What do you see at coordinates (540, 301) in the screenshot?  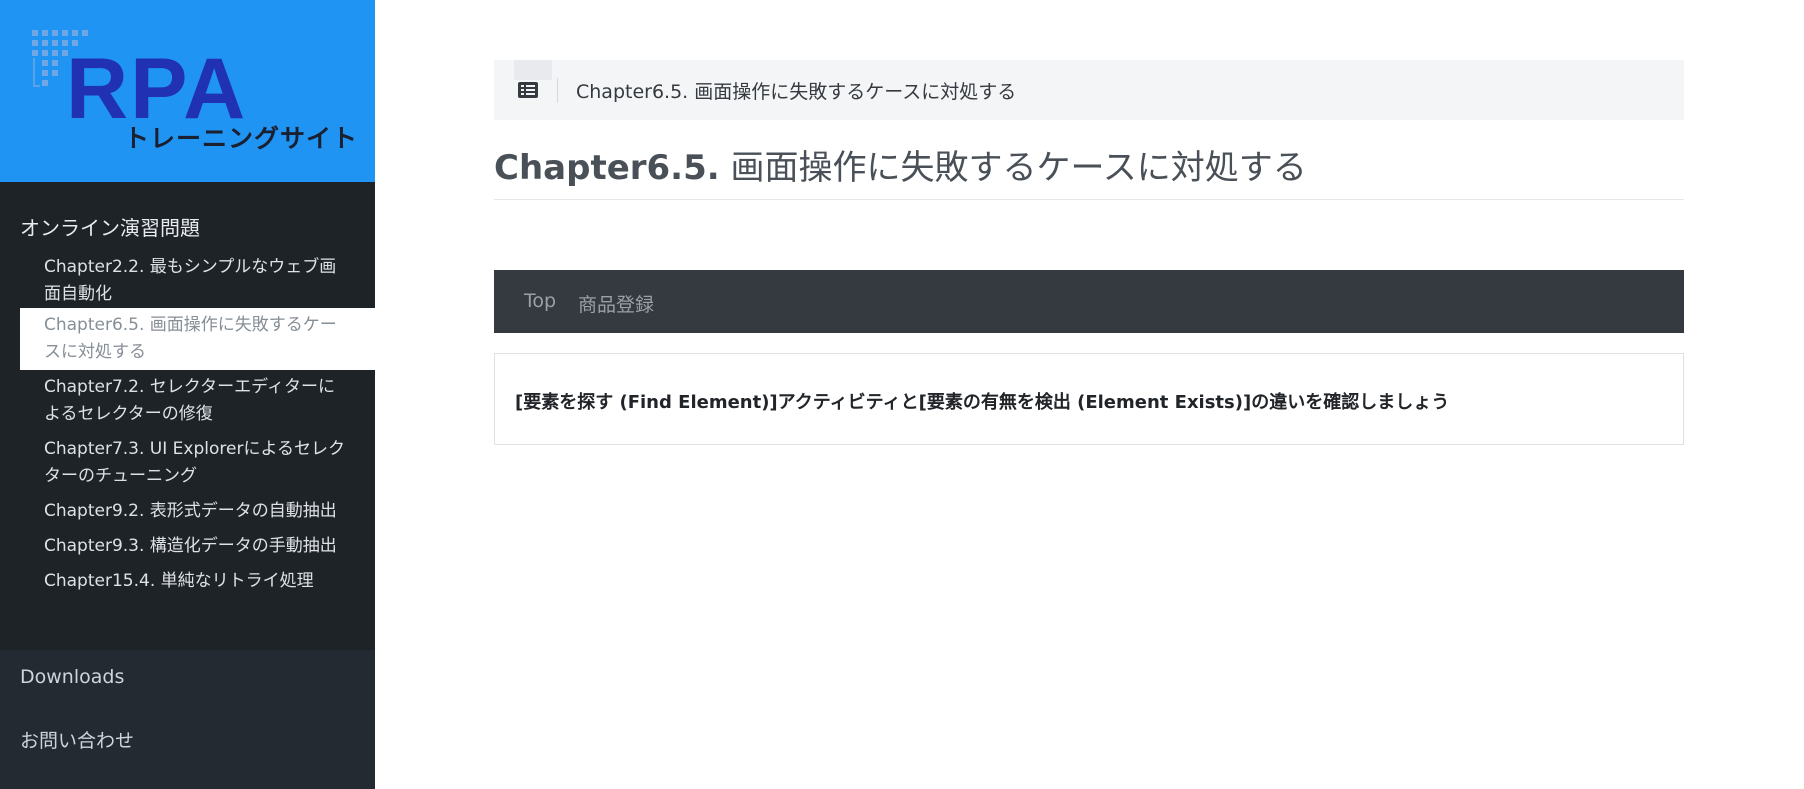 I see `navbar-item-top: Top` at bounding box center [540, 301].